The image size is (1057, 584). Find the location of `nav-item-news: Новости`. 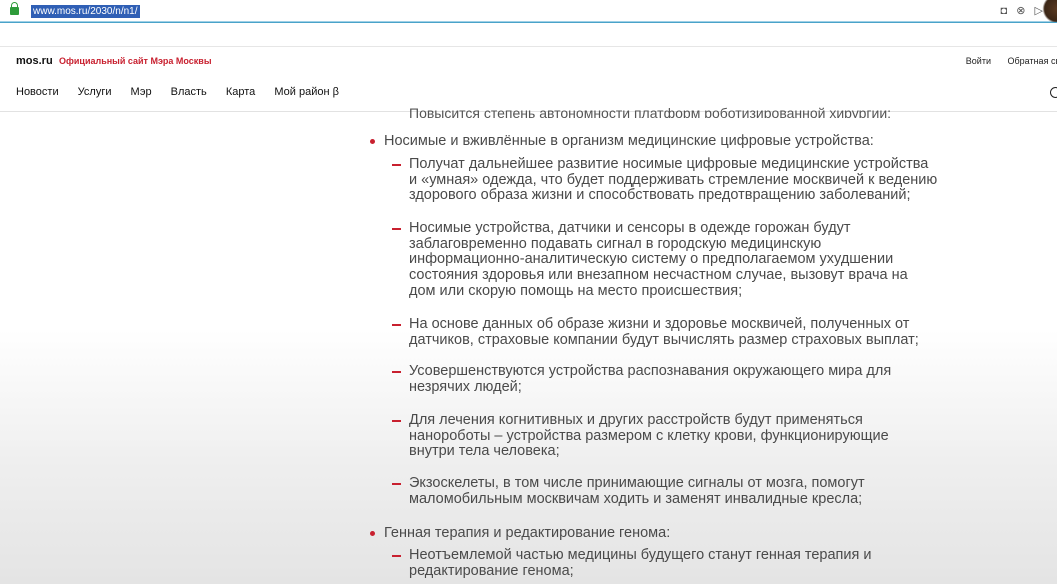

nav-item-news: Новости is located at coordinates (37, 92).